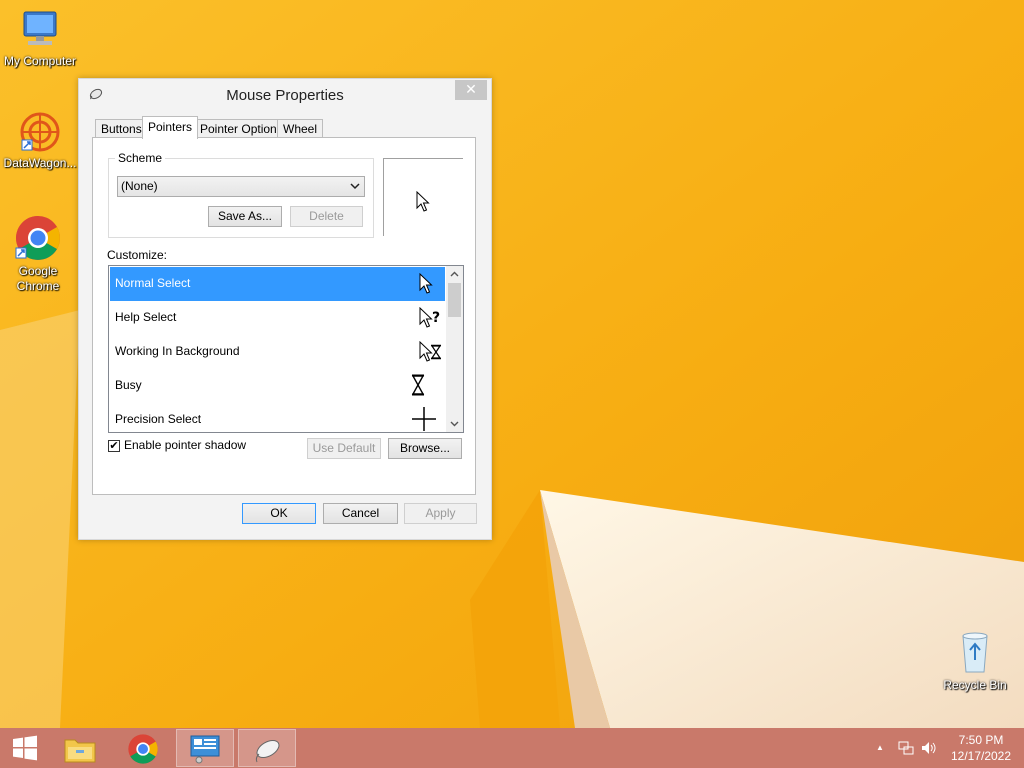 This screenshot has height=768, width=1024. I want to click on scheme-selected-value: (None), so click(139, 186).